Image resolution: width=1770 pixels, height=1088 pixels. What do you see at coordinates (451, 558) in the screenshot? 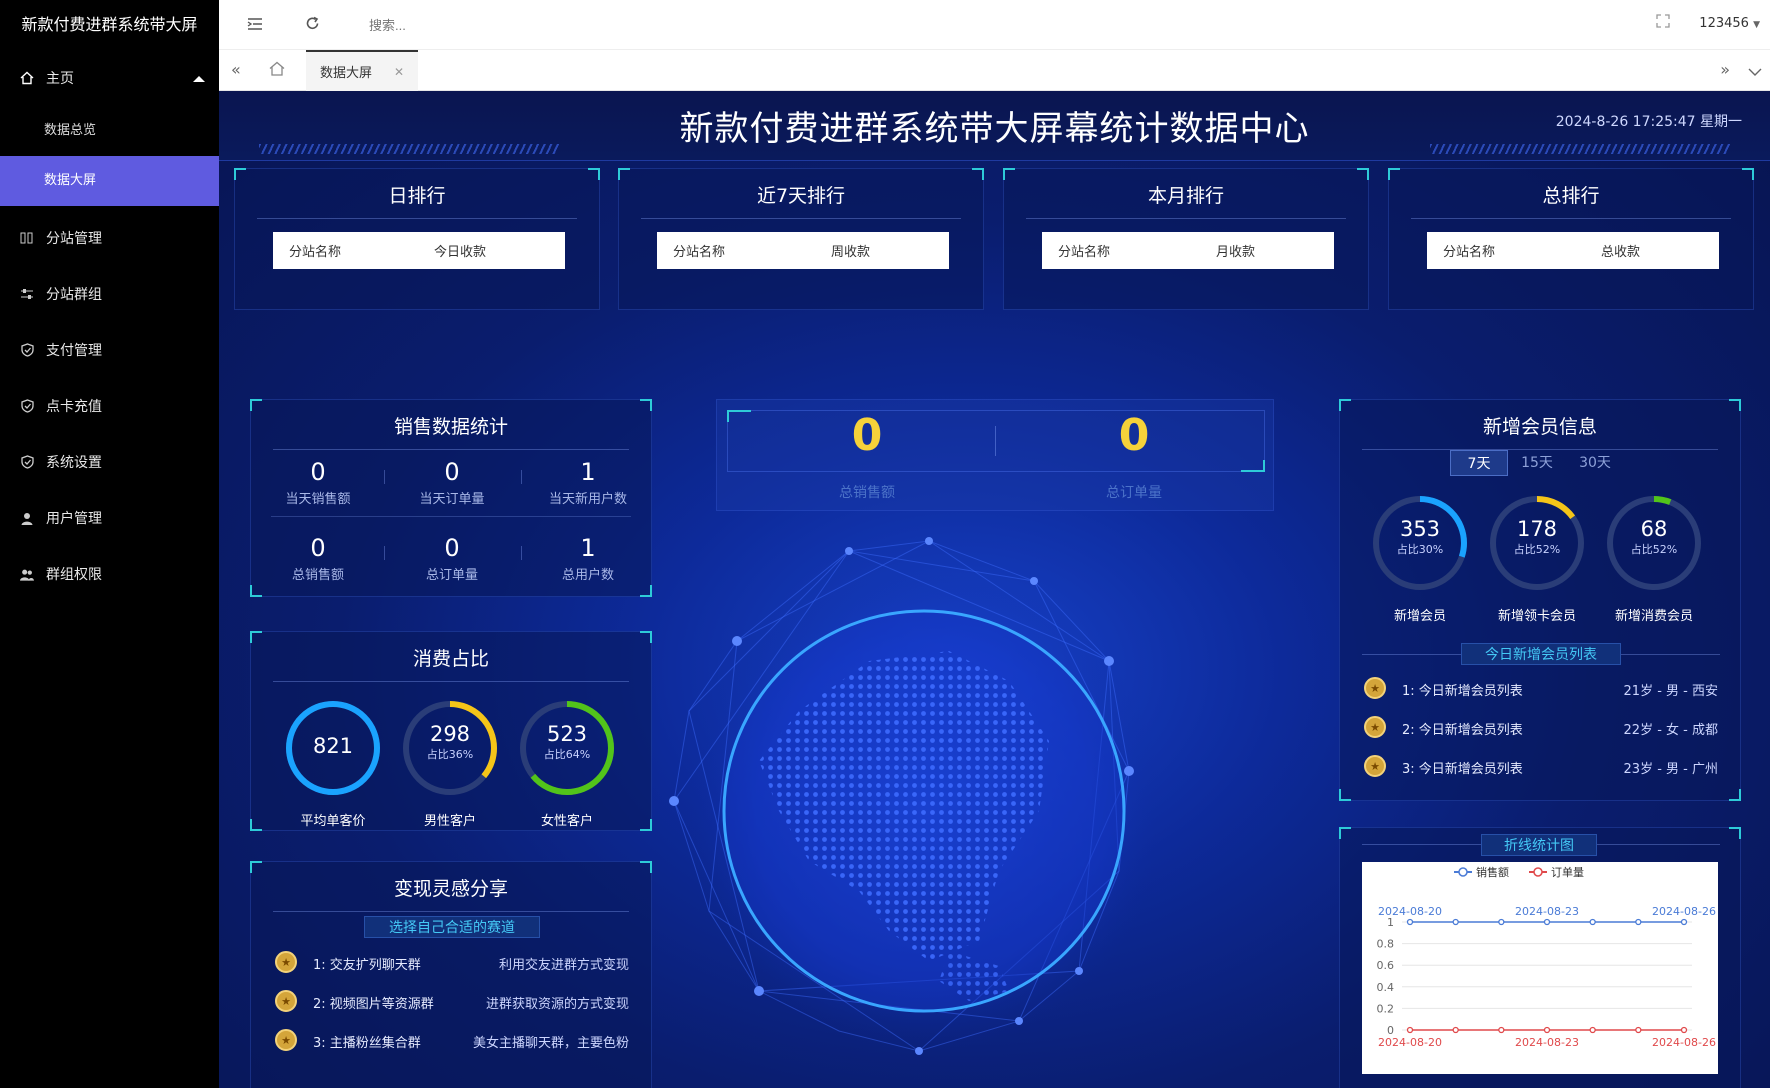
I see `stat-total-orders: 0 总订单量` at bounding box center [451, 558].